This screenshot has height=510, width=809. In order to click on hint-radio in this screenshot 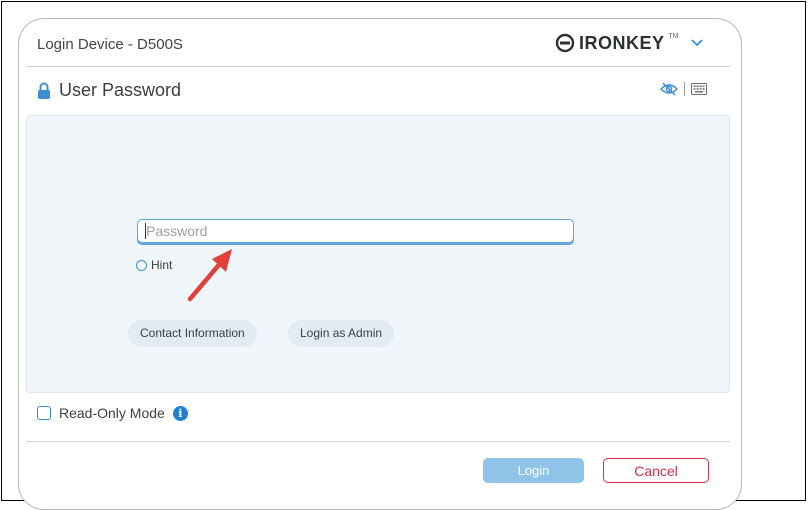, I will do `click(141, 265)`.